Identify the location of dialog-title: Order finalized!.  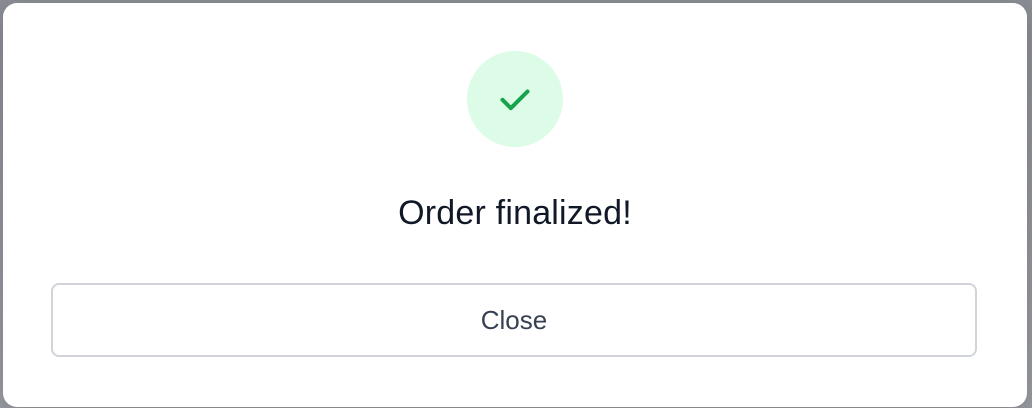
(515, 213).